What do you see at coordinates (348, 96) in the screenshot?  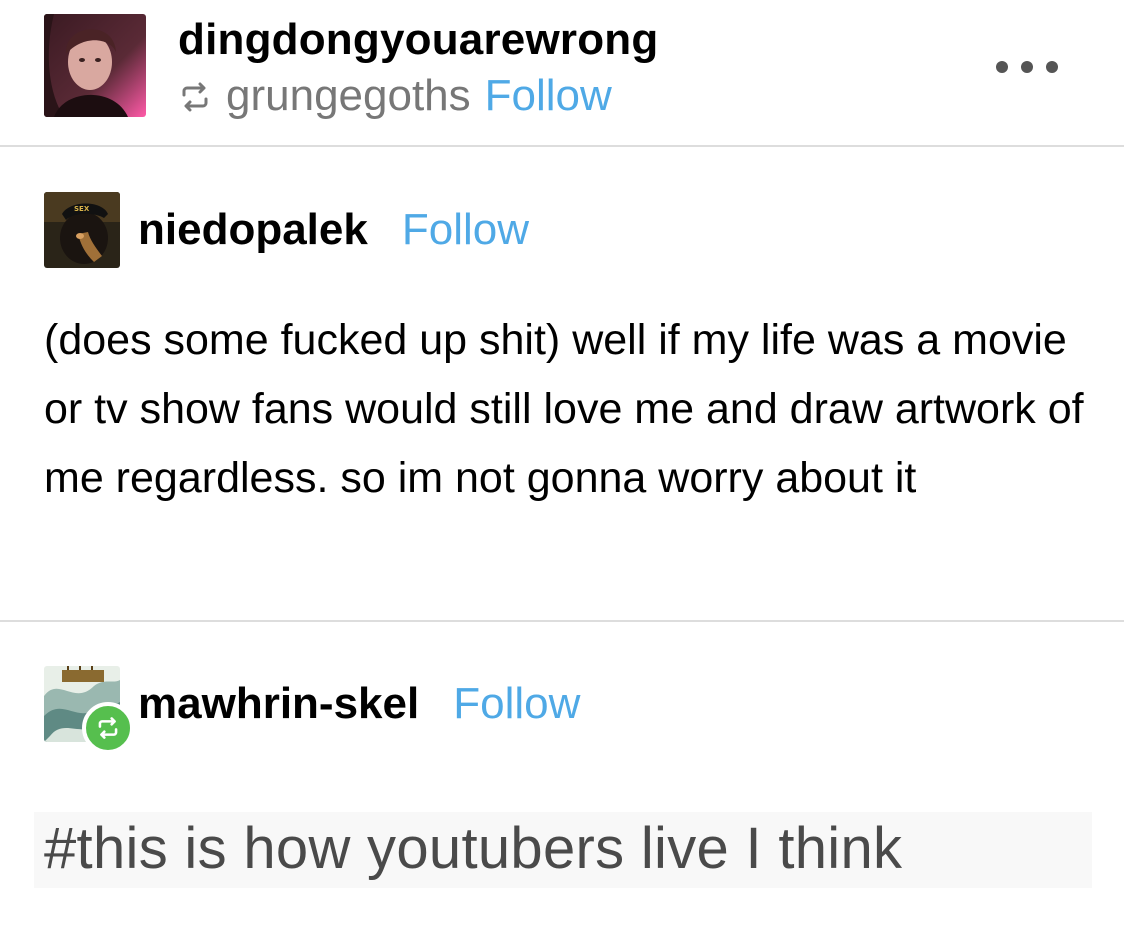 I see `reblog-source-username: grungegoths` at bounding box center [348, 96].